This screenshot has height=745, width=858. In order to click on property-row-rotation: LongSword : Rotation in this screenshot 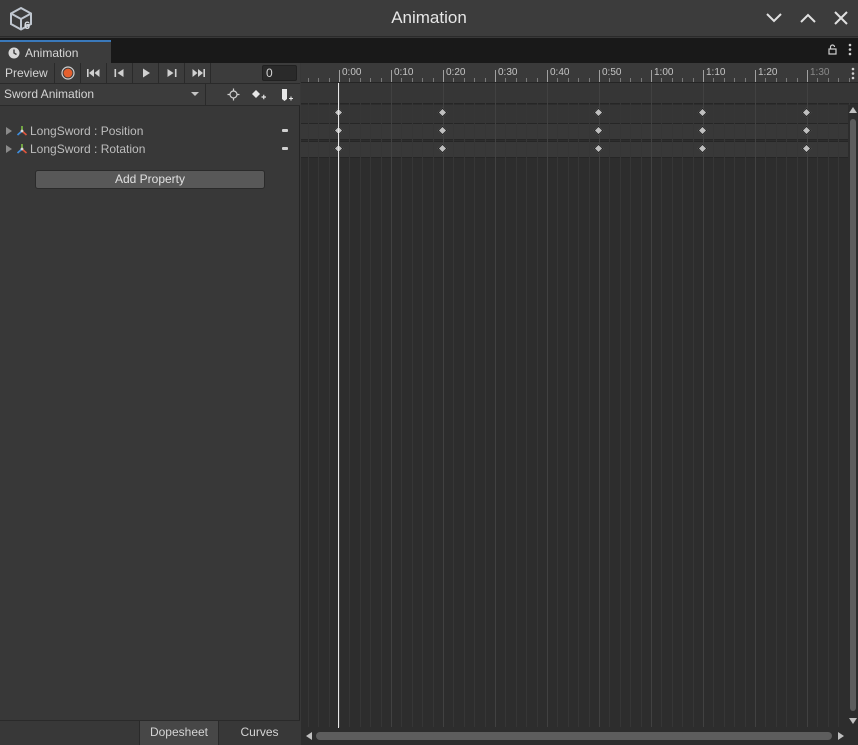, I will do `click(150, 149)`.